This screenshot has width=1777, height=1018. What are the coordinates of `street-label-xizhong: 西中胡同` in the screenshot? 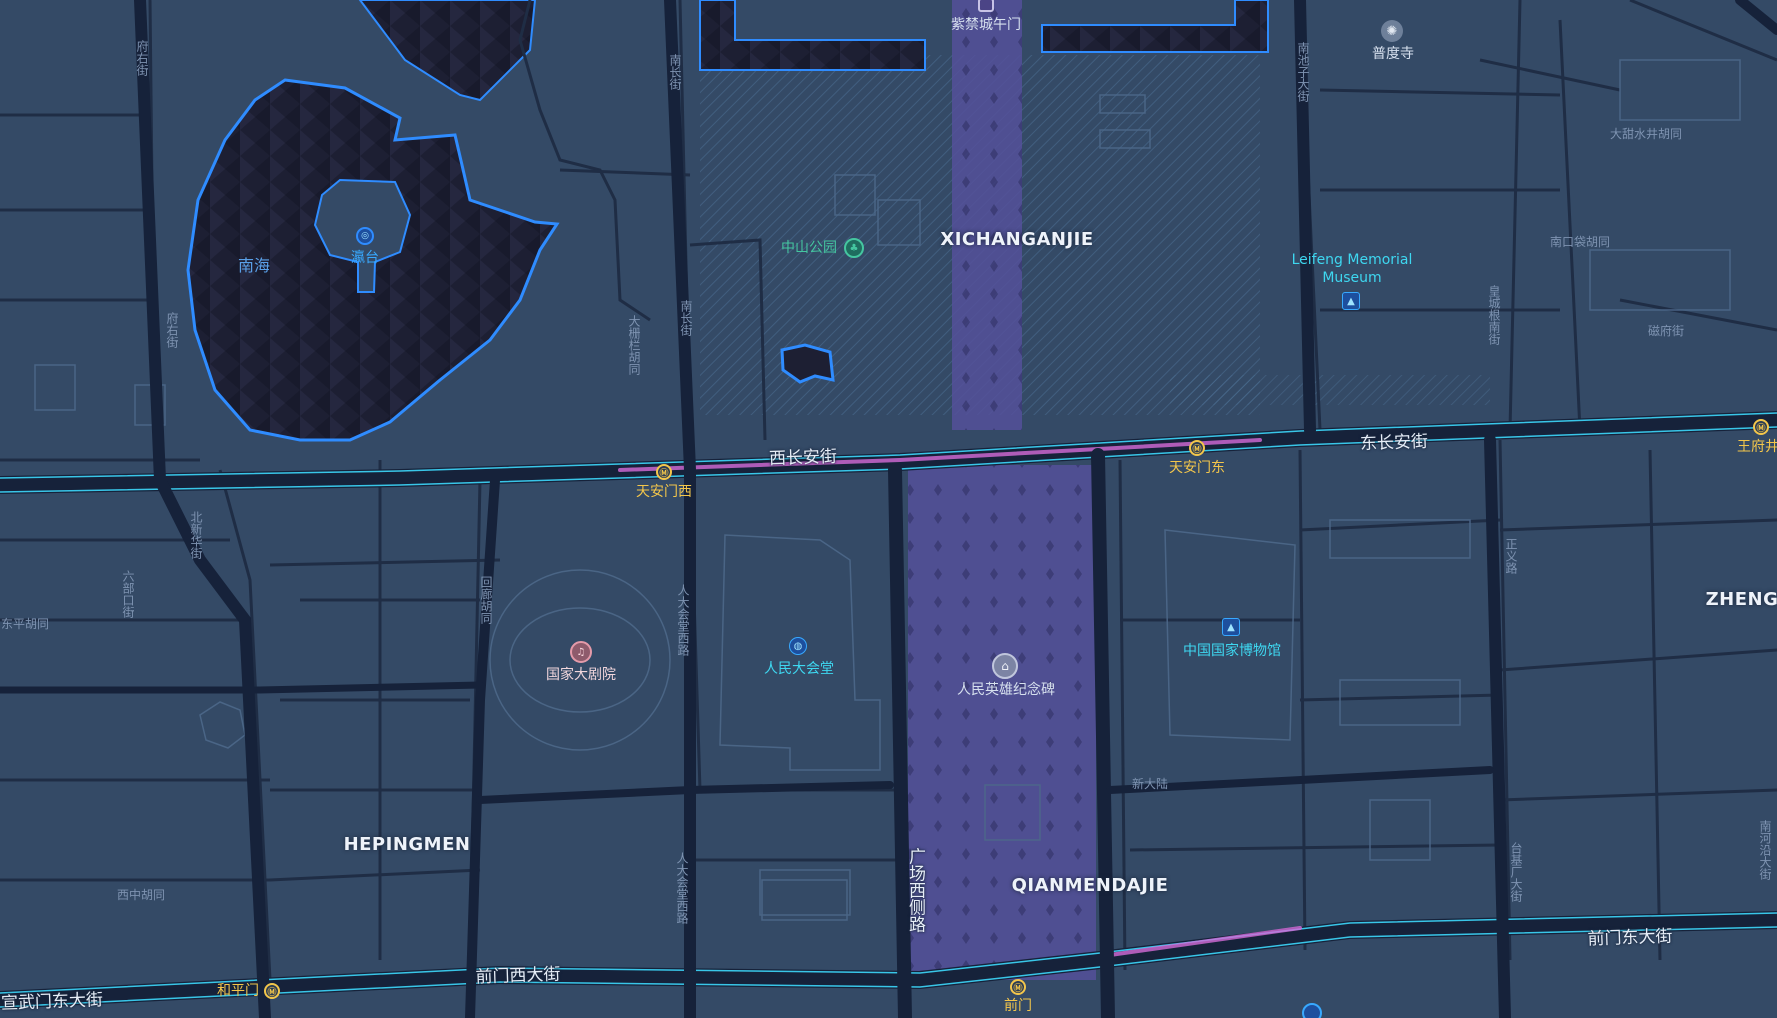 It's located at (141, 895).